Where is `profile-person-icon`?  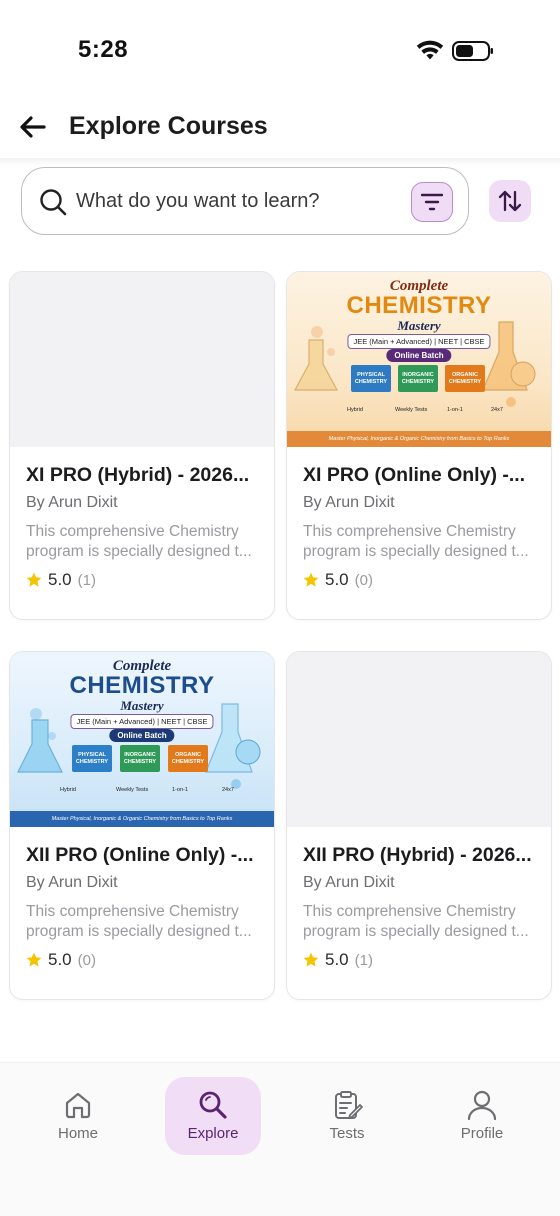 profile-person-icon is located at coordinates (482, 1105).